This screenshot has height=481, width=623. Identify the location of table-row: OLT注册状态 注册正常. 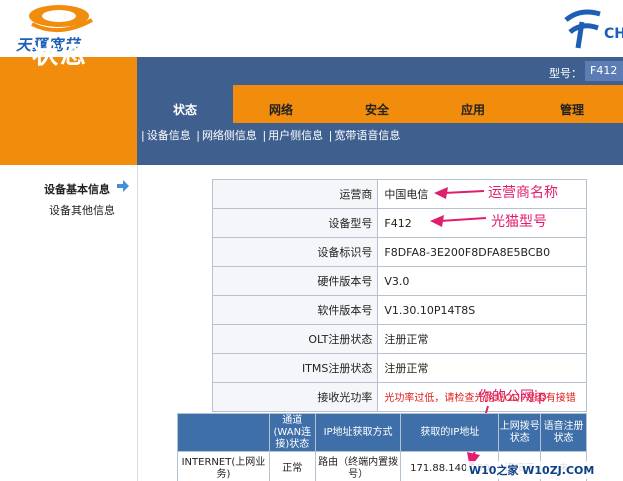
(399, 339).